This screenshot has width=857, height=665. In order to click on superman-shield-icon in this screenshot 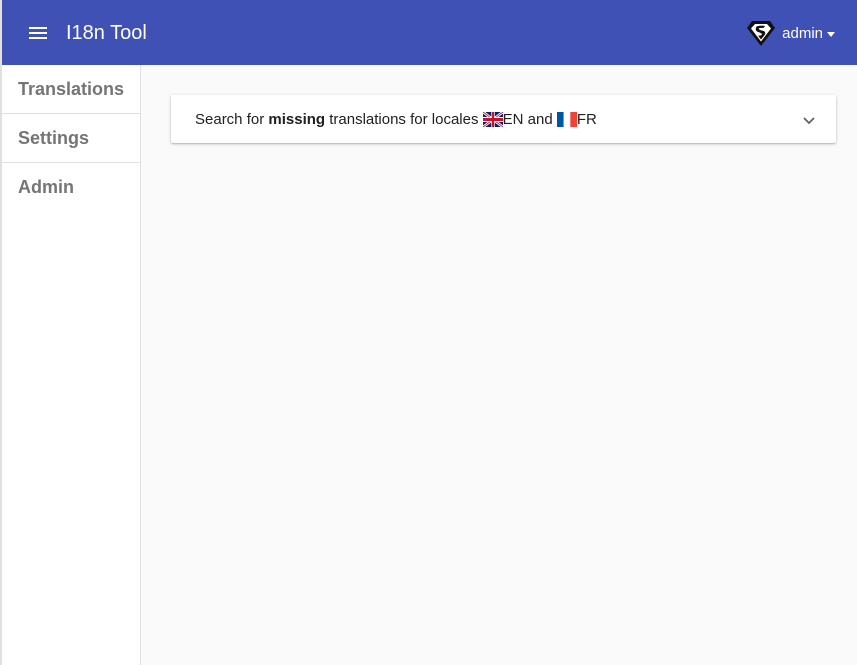, I will do `click(761, 33)`.